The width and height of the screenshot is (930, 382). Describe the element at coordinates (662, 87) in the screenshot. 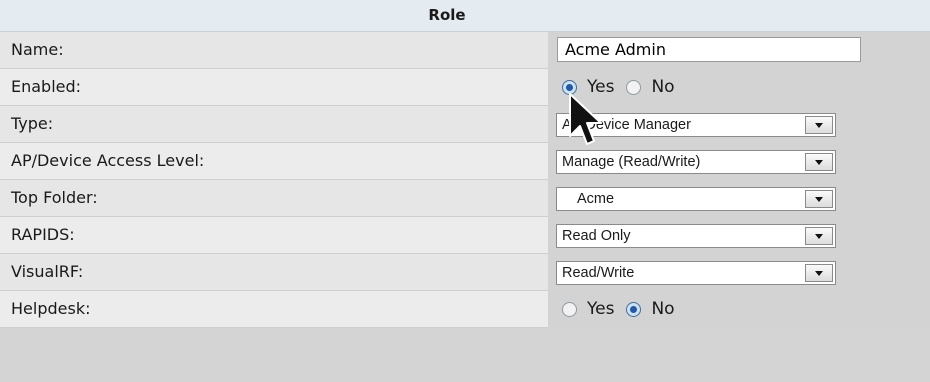

I see `enabled-no-label: No` at that location.